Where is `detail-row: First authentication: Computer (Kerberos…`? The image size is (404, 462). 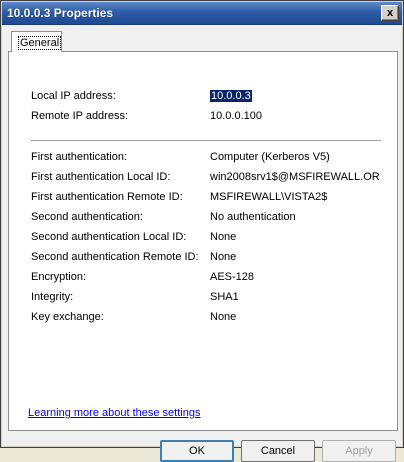 detail-row: First authentication: Computer (Kerberos… is located at coordinates (211, 159).